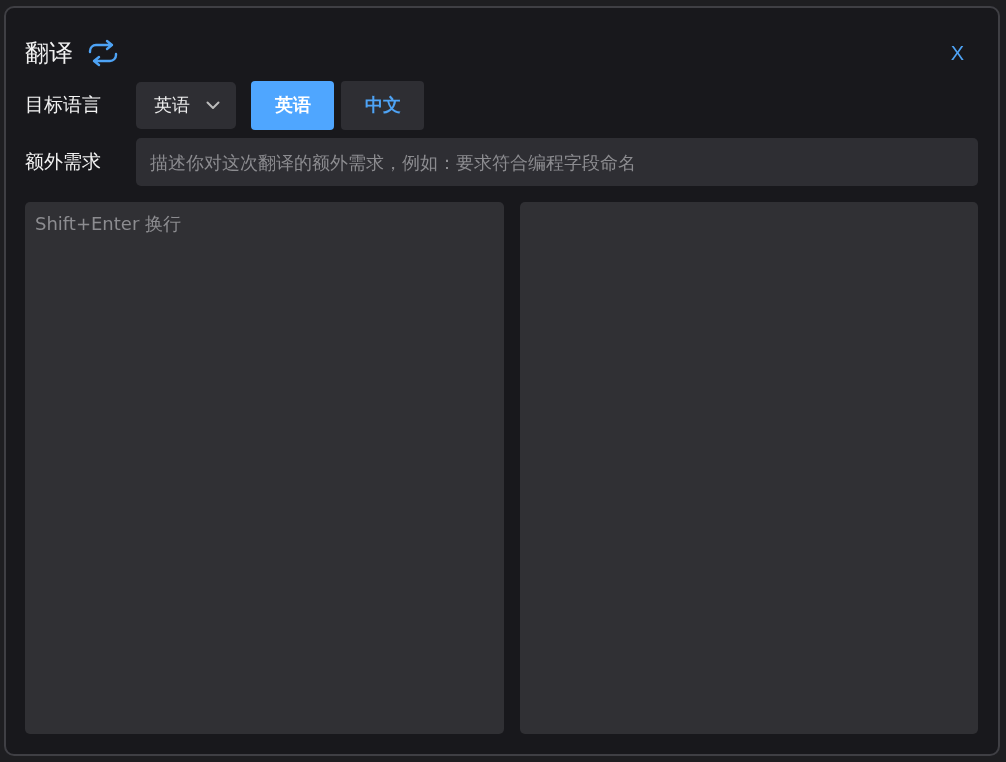 This screenshot has height=762, width=1006. What do you see at coordinates (213, 105) in the screenshot?
I see `chevron-down-icon` at bounding box center [213, 105].